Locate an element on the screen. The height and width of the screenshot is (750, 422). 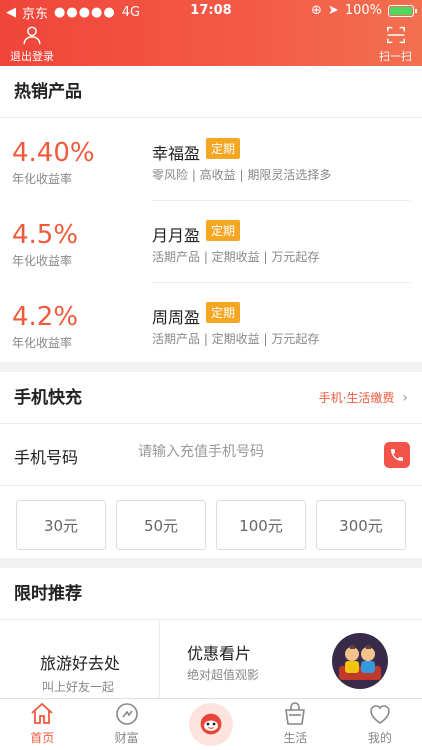
movie-title: 优惠看片 is located at coordinates (219, 653).